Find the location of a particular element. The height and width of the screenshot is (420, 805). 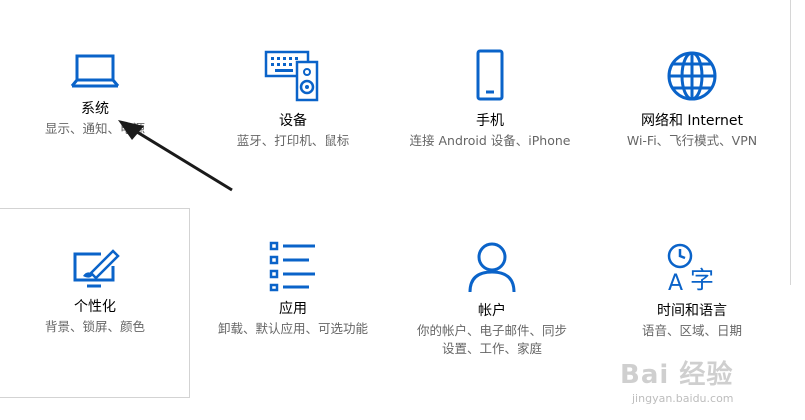

tile-system: 系统 显示、通知、电源 is located at coordinates (95, 93).